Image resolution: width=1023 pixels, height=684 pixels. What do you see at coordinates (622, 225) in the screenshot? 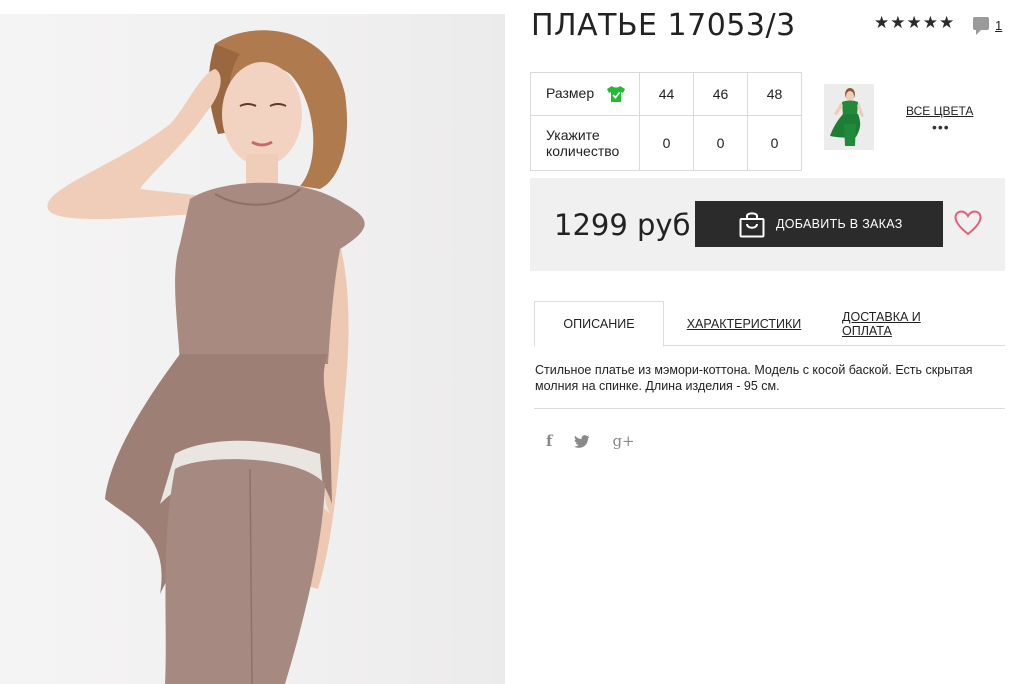
I see `product-price: 1299 руб` at bounding box center [622, 225].